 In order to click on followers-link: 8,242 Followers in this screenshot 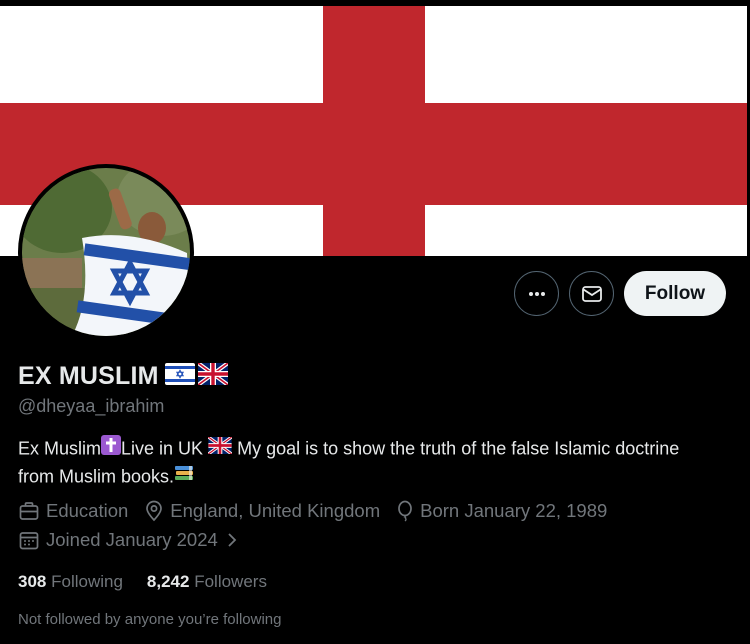, I will do `click(207, 582)`.